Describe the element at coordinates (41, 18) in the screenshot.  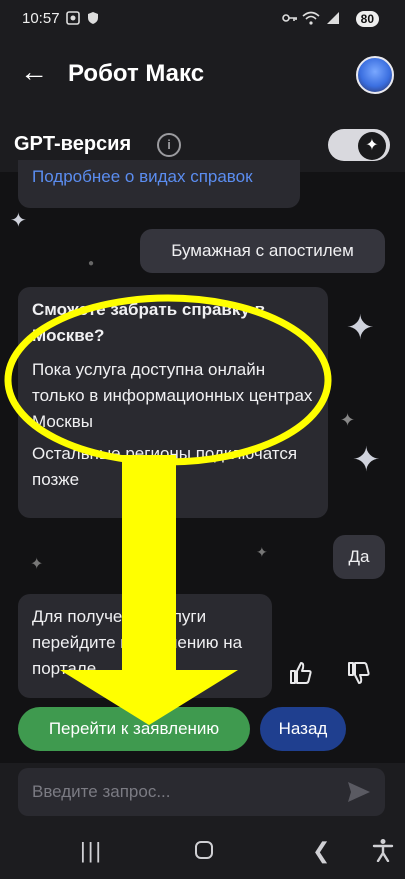
I see `status-time: 10:57` at that location.